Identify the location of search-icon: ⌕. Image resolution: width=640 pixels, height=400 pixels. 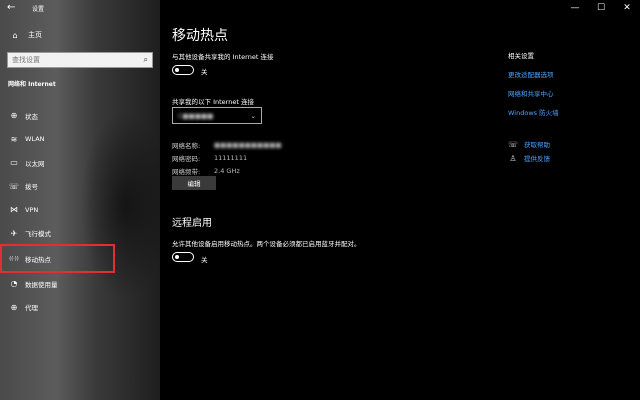
(146, 60).